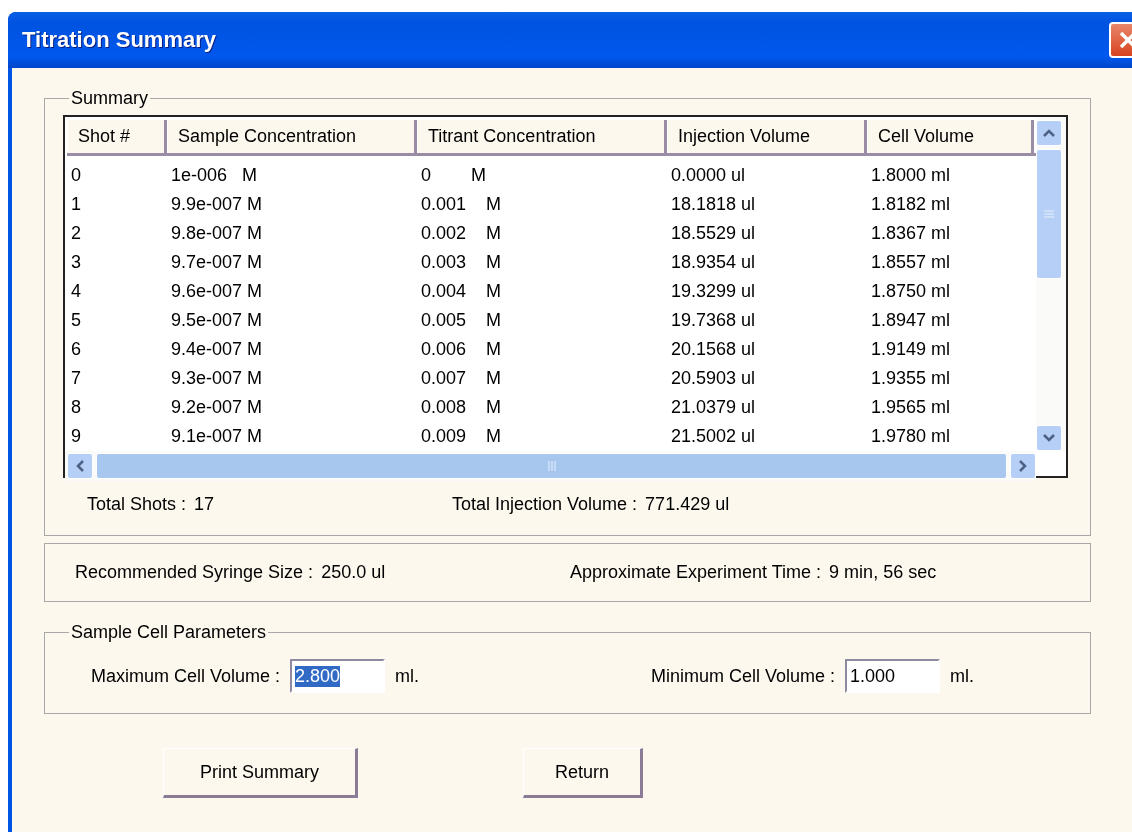 The height and width of the screenshot is (832, 1132). What do you see at coordinates (713, 204) in the screenshot?
I see `table-cell-text: 18.1818 ul` at bounding box center [713, 204].